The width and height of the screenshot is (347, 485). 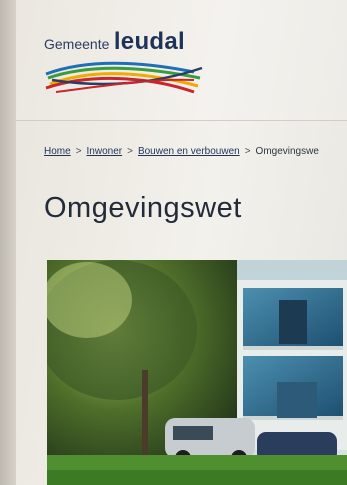 What do you see at coordinates (287, 151) in the screenshot?
I see `breadcrumb-current: Omgevingswe` at bounding box center [287, 151].